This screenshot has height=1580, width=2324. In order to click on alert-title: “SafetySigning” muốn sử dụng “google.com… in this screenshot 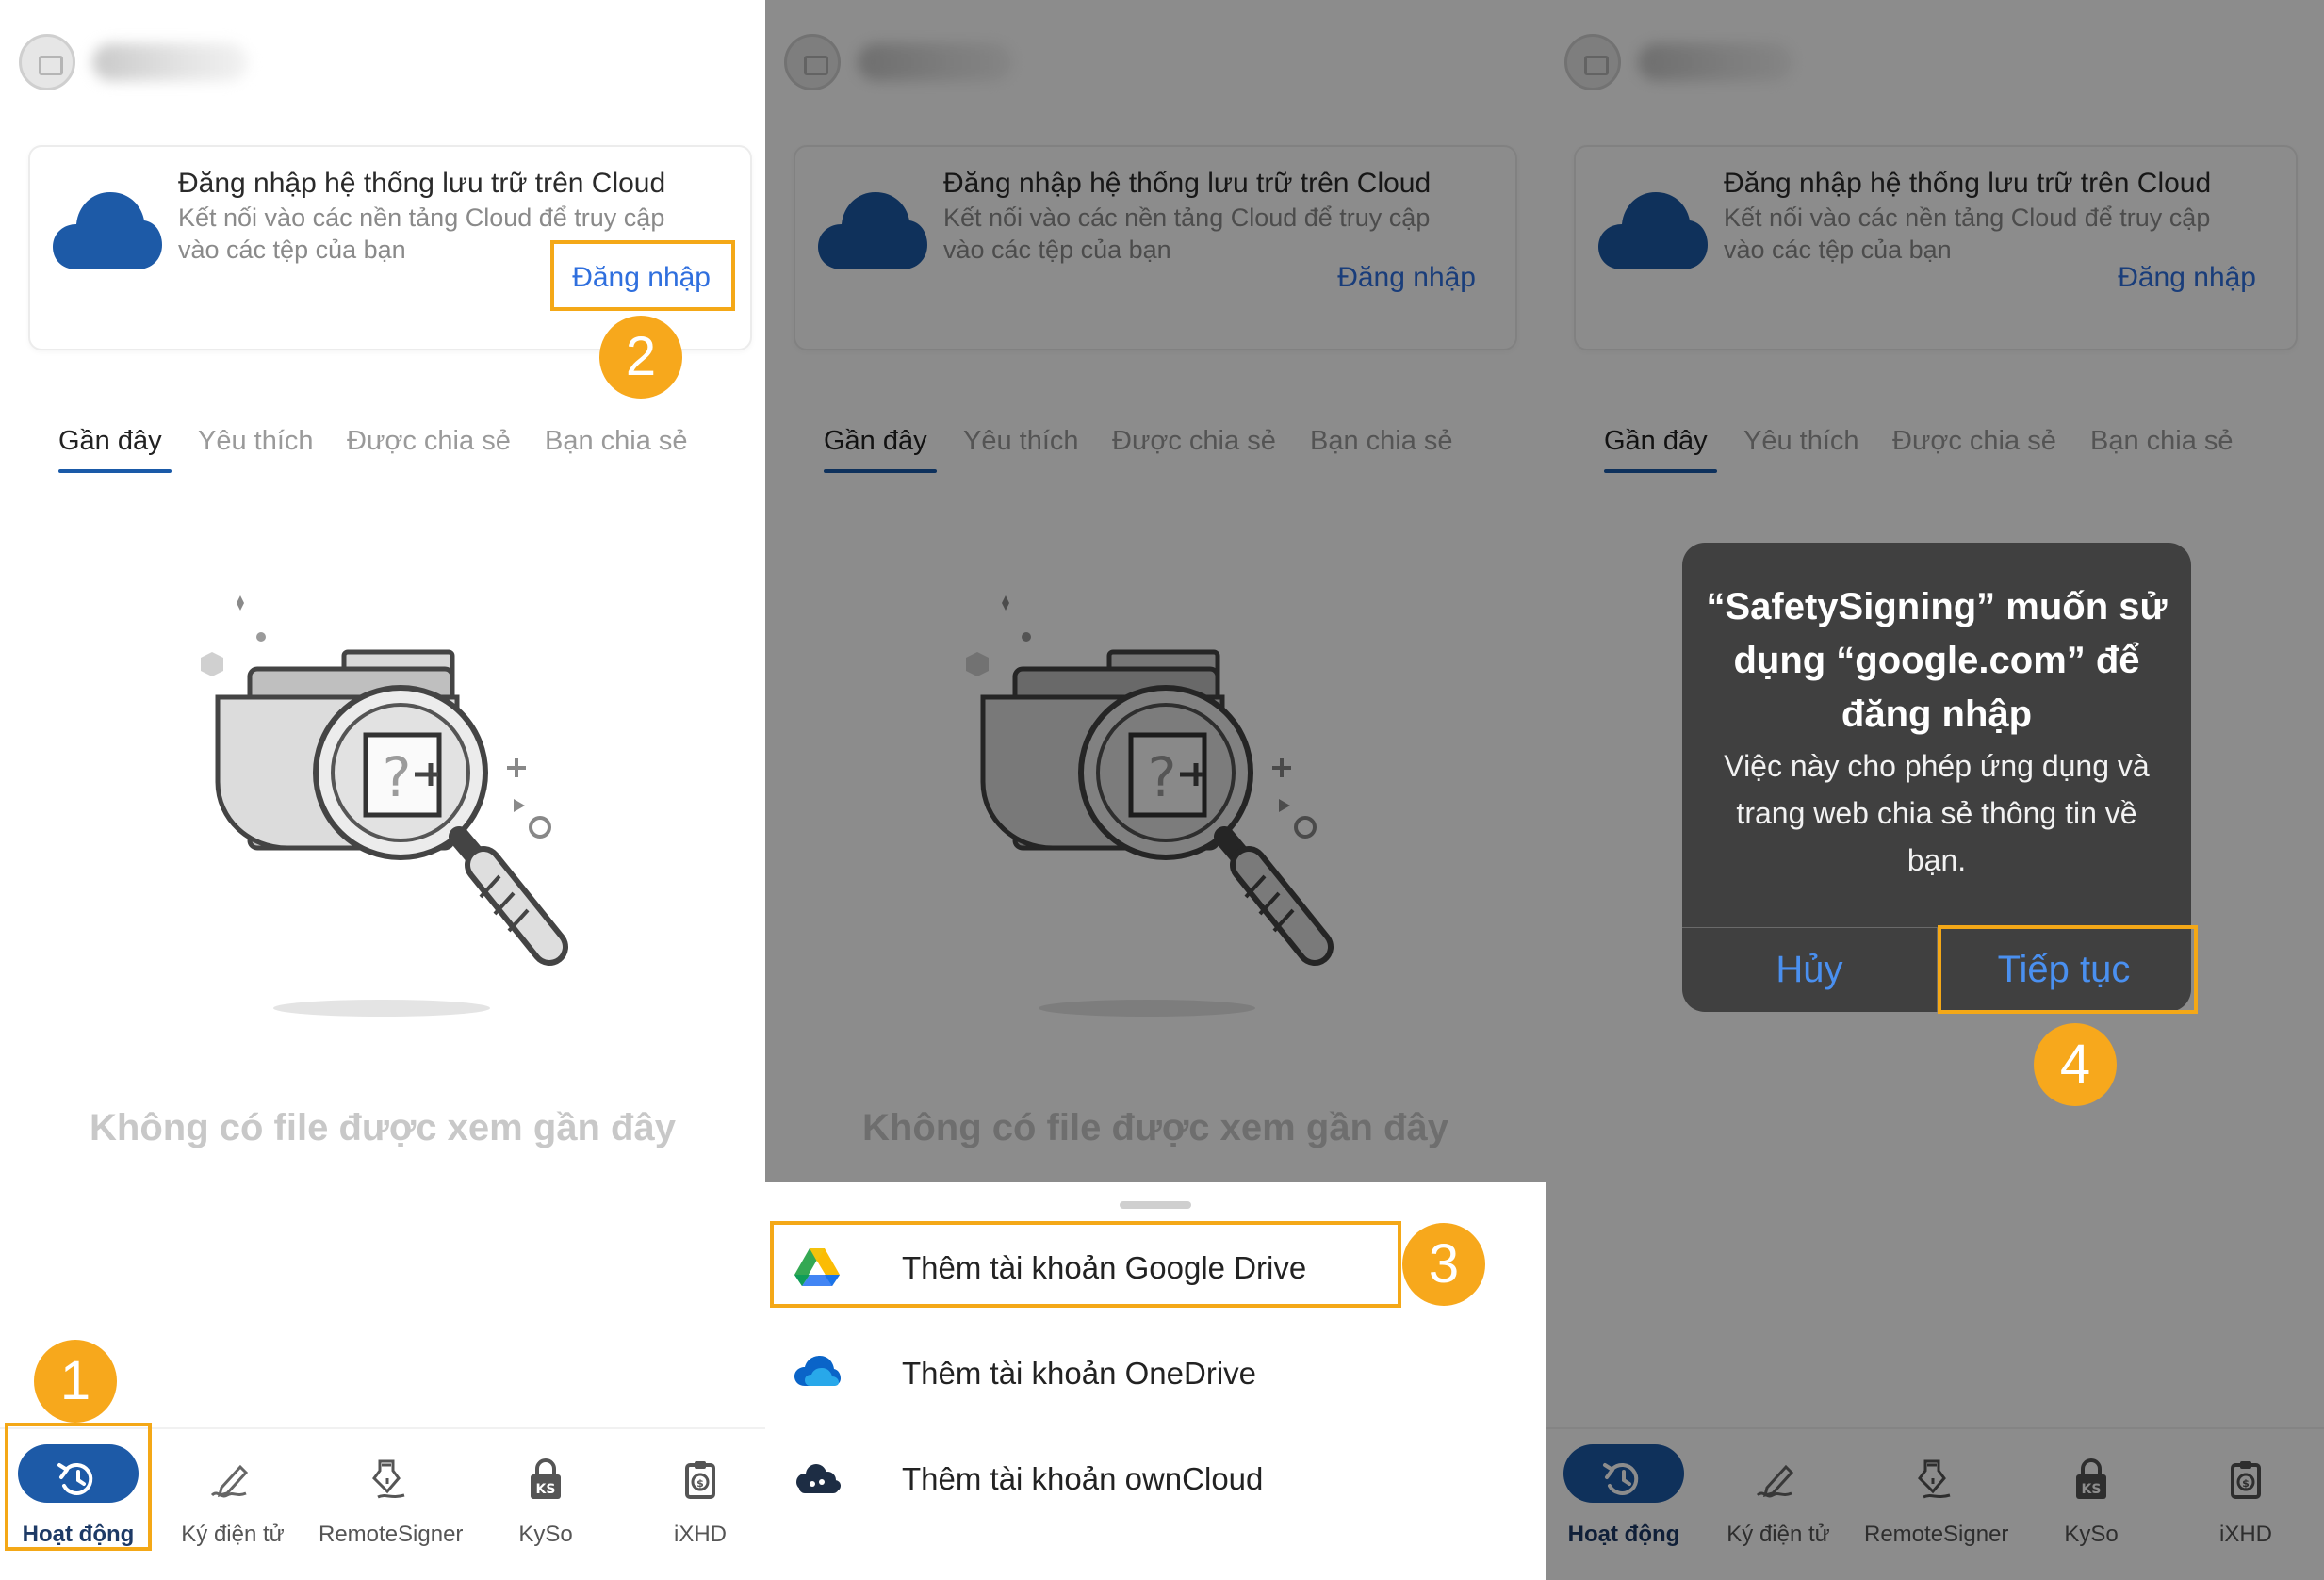, I will do `click(1937, 661)`.